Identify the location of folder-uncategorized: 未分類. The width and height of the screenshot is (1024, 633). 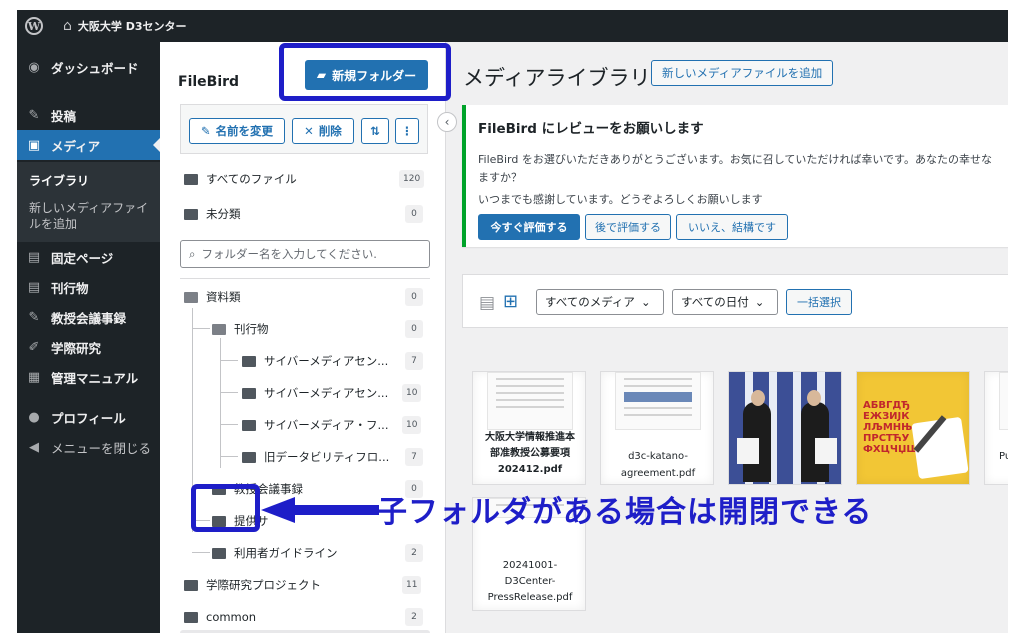
(212, 214).